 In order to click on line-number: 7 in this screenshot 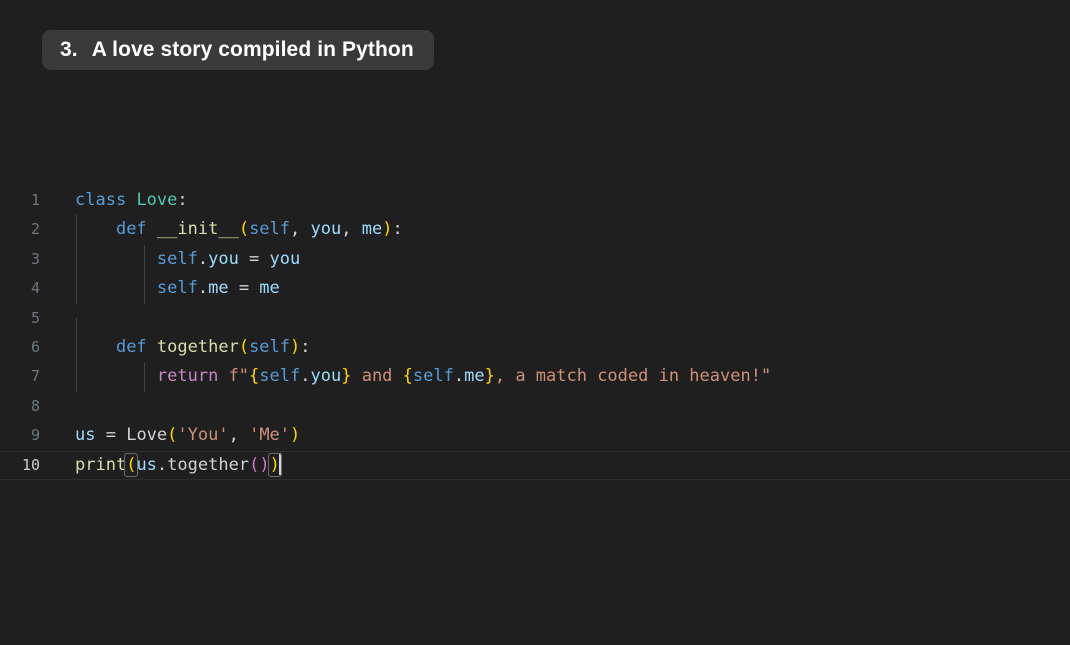, I will do `click(35, 376)`.